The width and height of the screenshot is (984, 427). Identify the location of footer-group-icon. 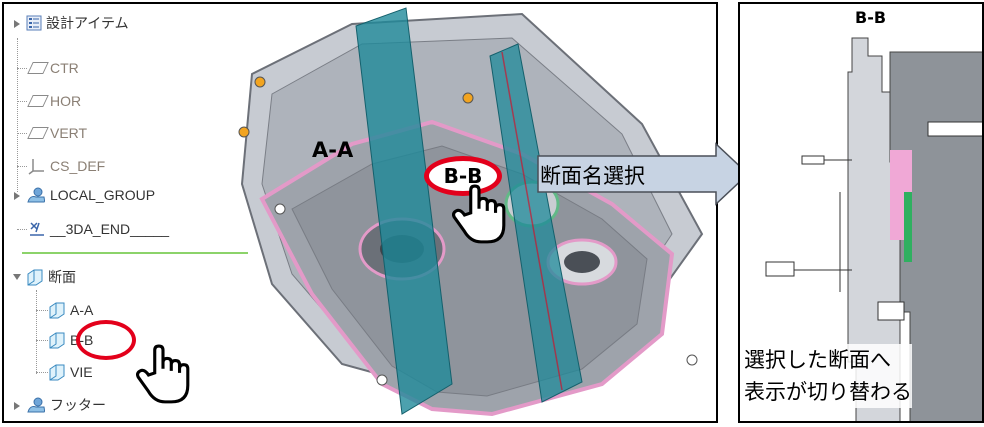
(36, 405).